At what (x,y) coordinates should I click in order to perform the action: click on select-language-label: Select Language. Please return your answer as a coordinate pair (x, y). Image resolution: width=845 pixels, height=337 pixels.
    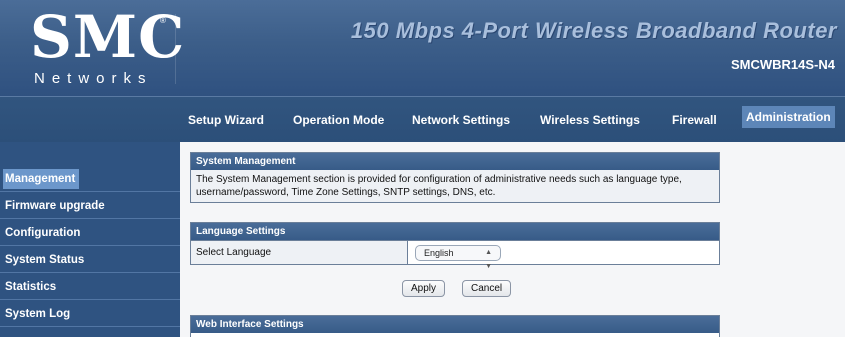
    Looking at the image, I should click on (299, 252).